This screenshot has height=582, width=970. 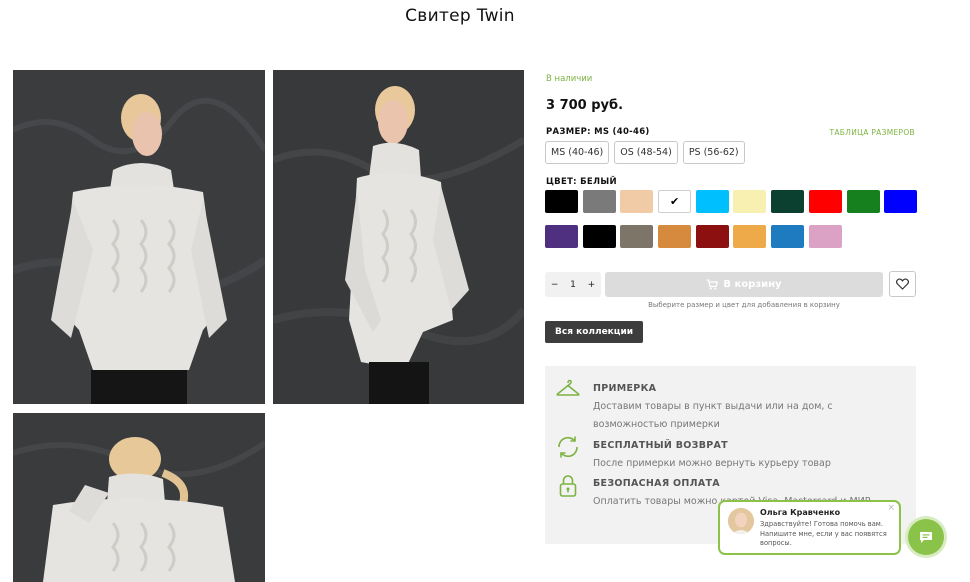 I want to click on benefit-title: ПРИМЕРКА, so click(x=625, y=388).